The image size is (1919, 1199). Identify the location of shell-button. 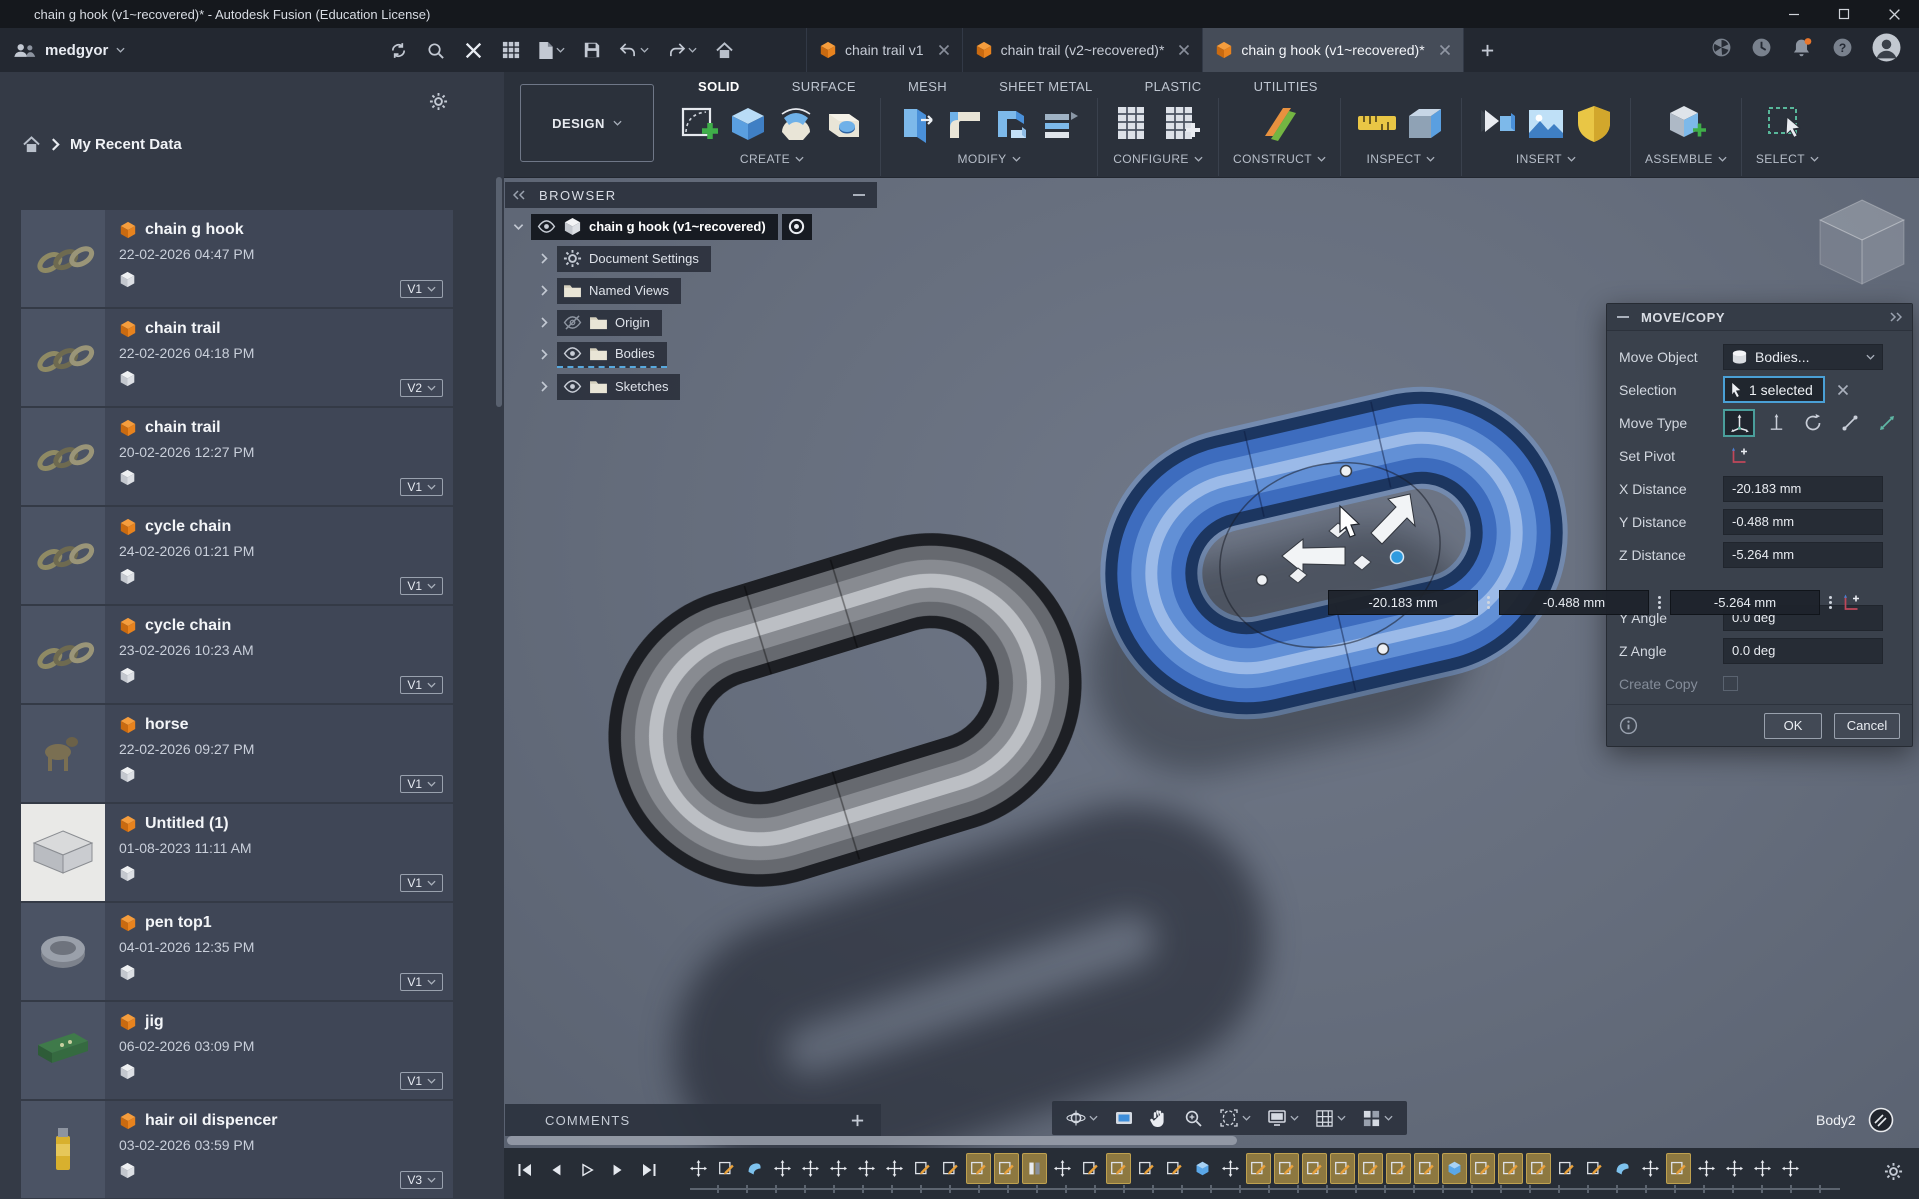
(1013, 124).